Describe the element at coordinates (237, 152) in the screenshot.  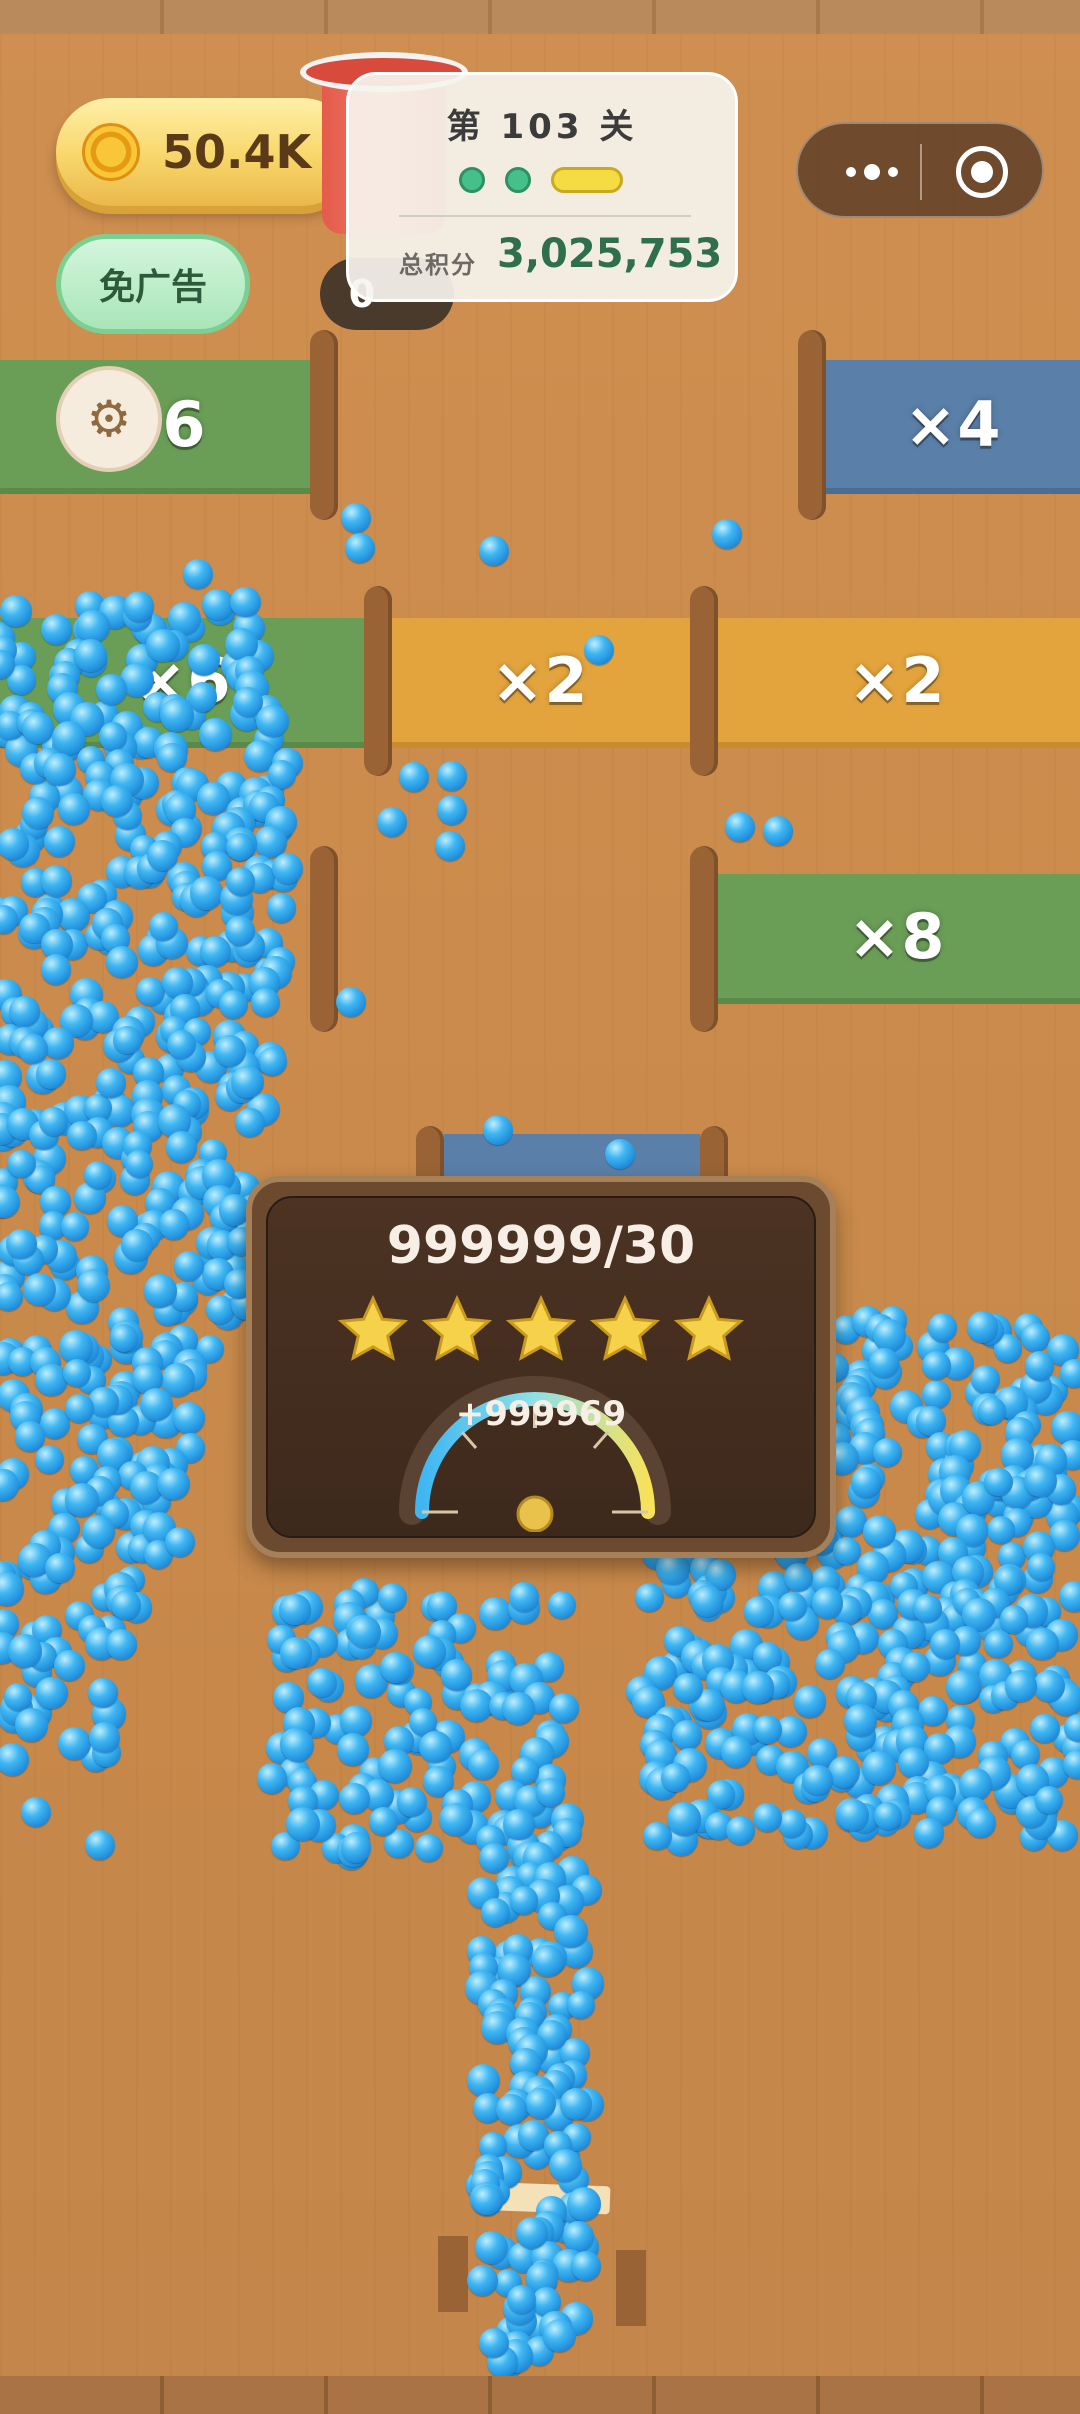
I see `coin-balance: 50.4K` at that location.